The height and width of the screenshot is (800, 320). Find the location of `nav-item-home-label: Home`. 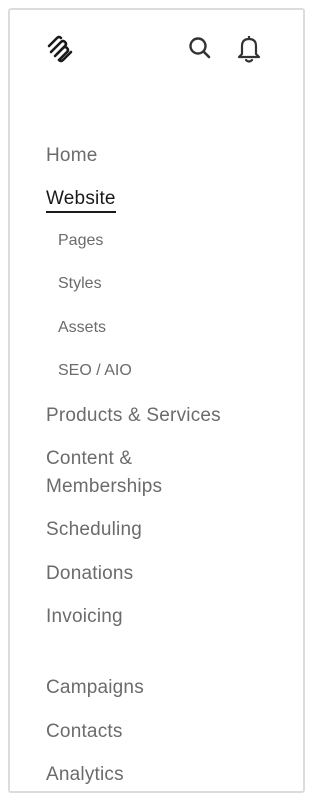

nav-item-home-label: Home is located at coordinates (72, 155).